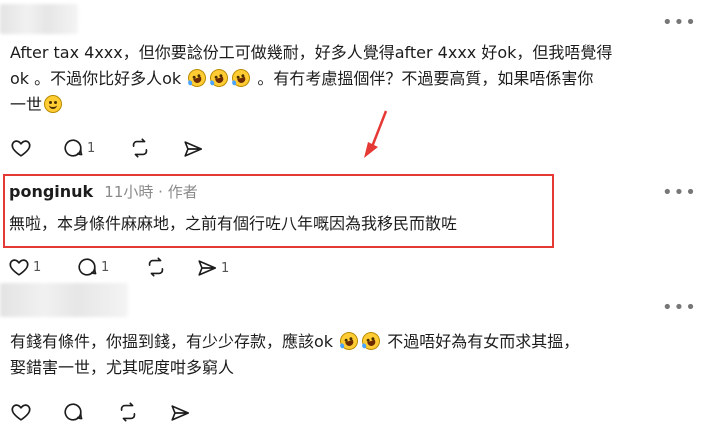  What do you see at coordinates (37, 267) in the screenshot?
I see `like-count: 1` at bounding box center [37, 267].